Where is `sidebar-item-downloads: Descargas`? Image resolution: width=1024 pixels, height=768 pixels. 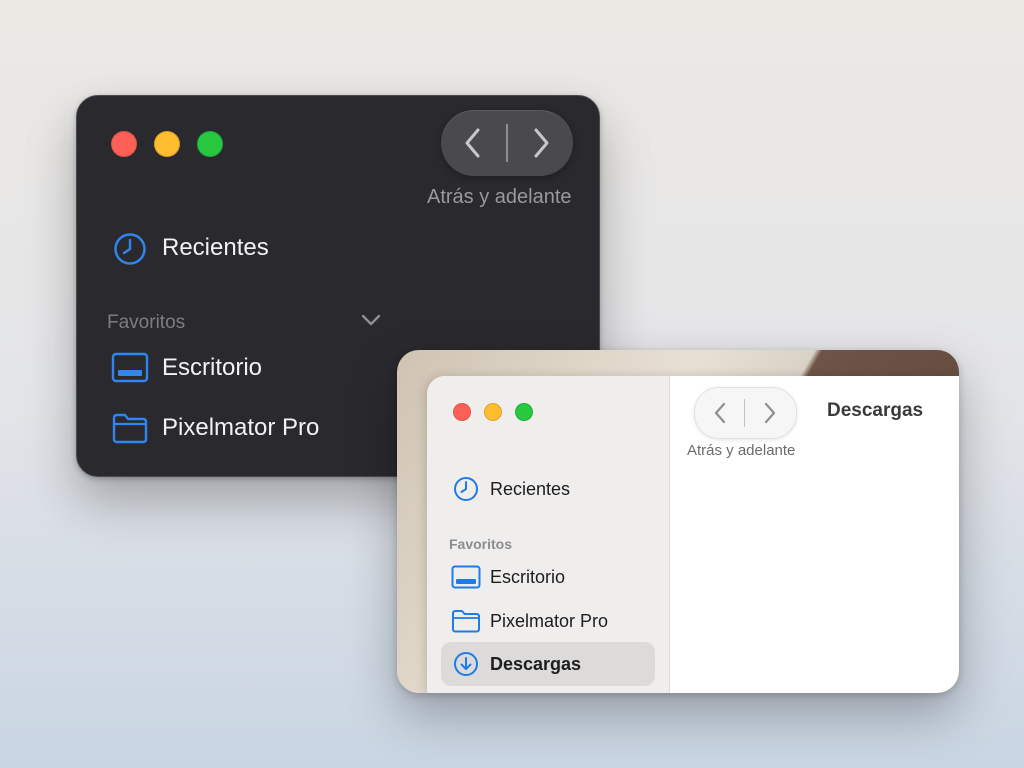 sidebar-item-downloads: Descargas is located at coordinates (548, 664).